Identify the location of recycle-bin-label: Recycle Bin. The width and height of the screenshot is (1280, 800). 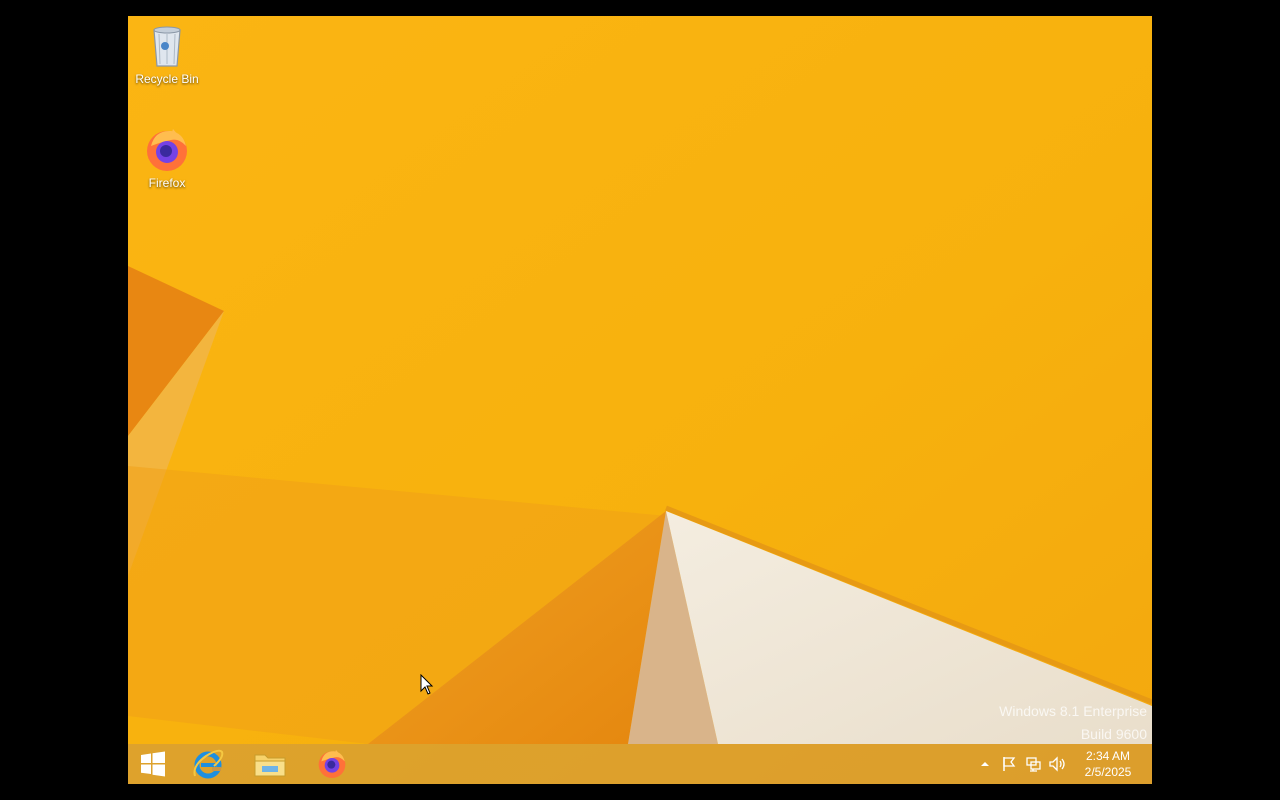
(167, 79).